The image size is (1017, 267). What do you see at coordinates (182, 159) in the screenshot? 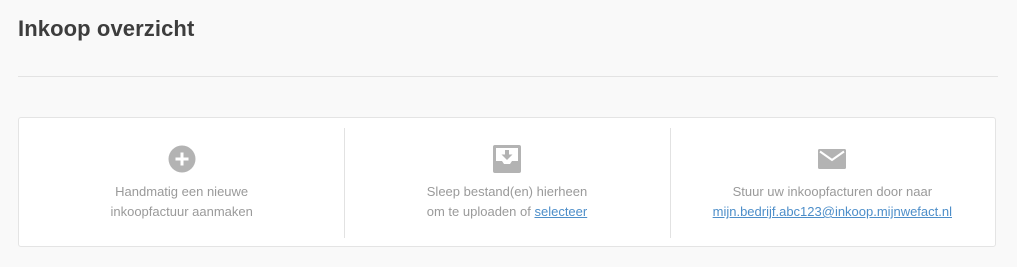
I see `plus-circle-icon` at bounding box center [182, 159].